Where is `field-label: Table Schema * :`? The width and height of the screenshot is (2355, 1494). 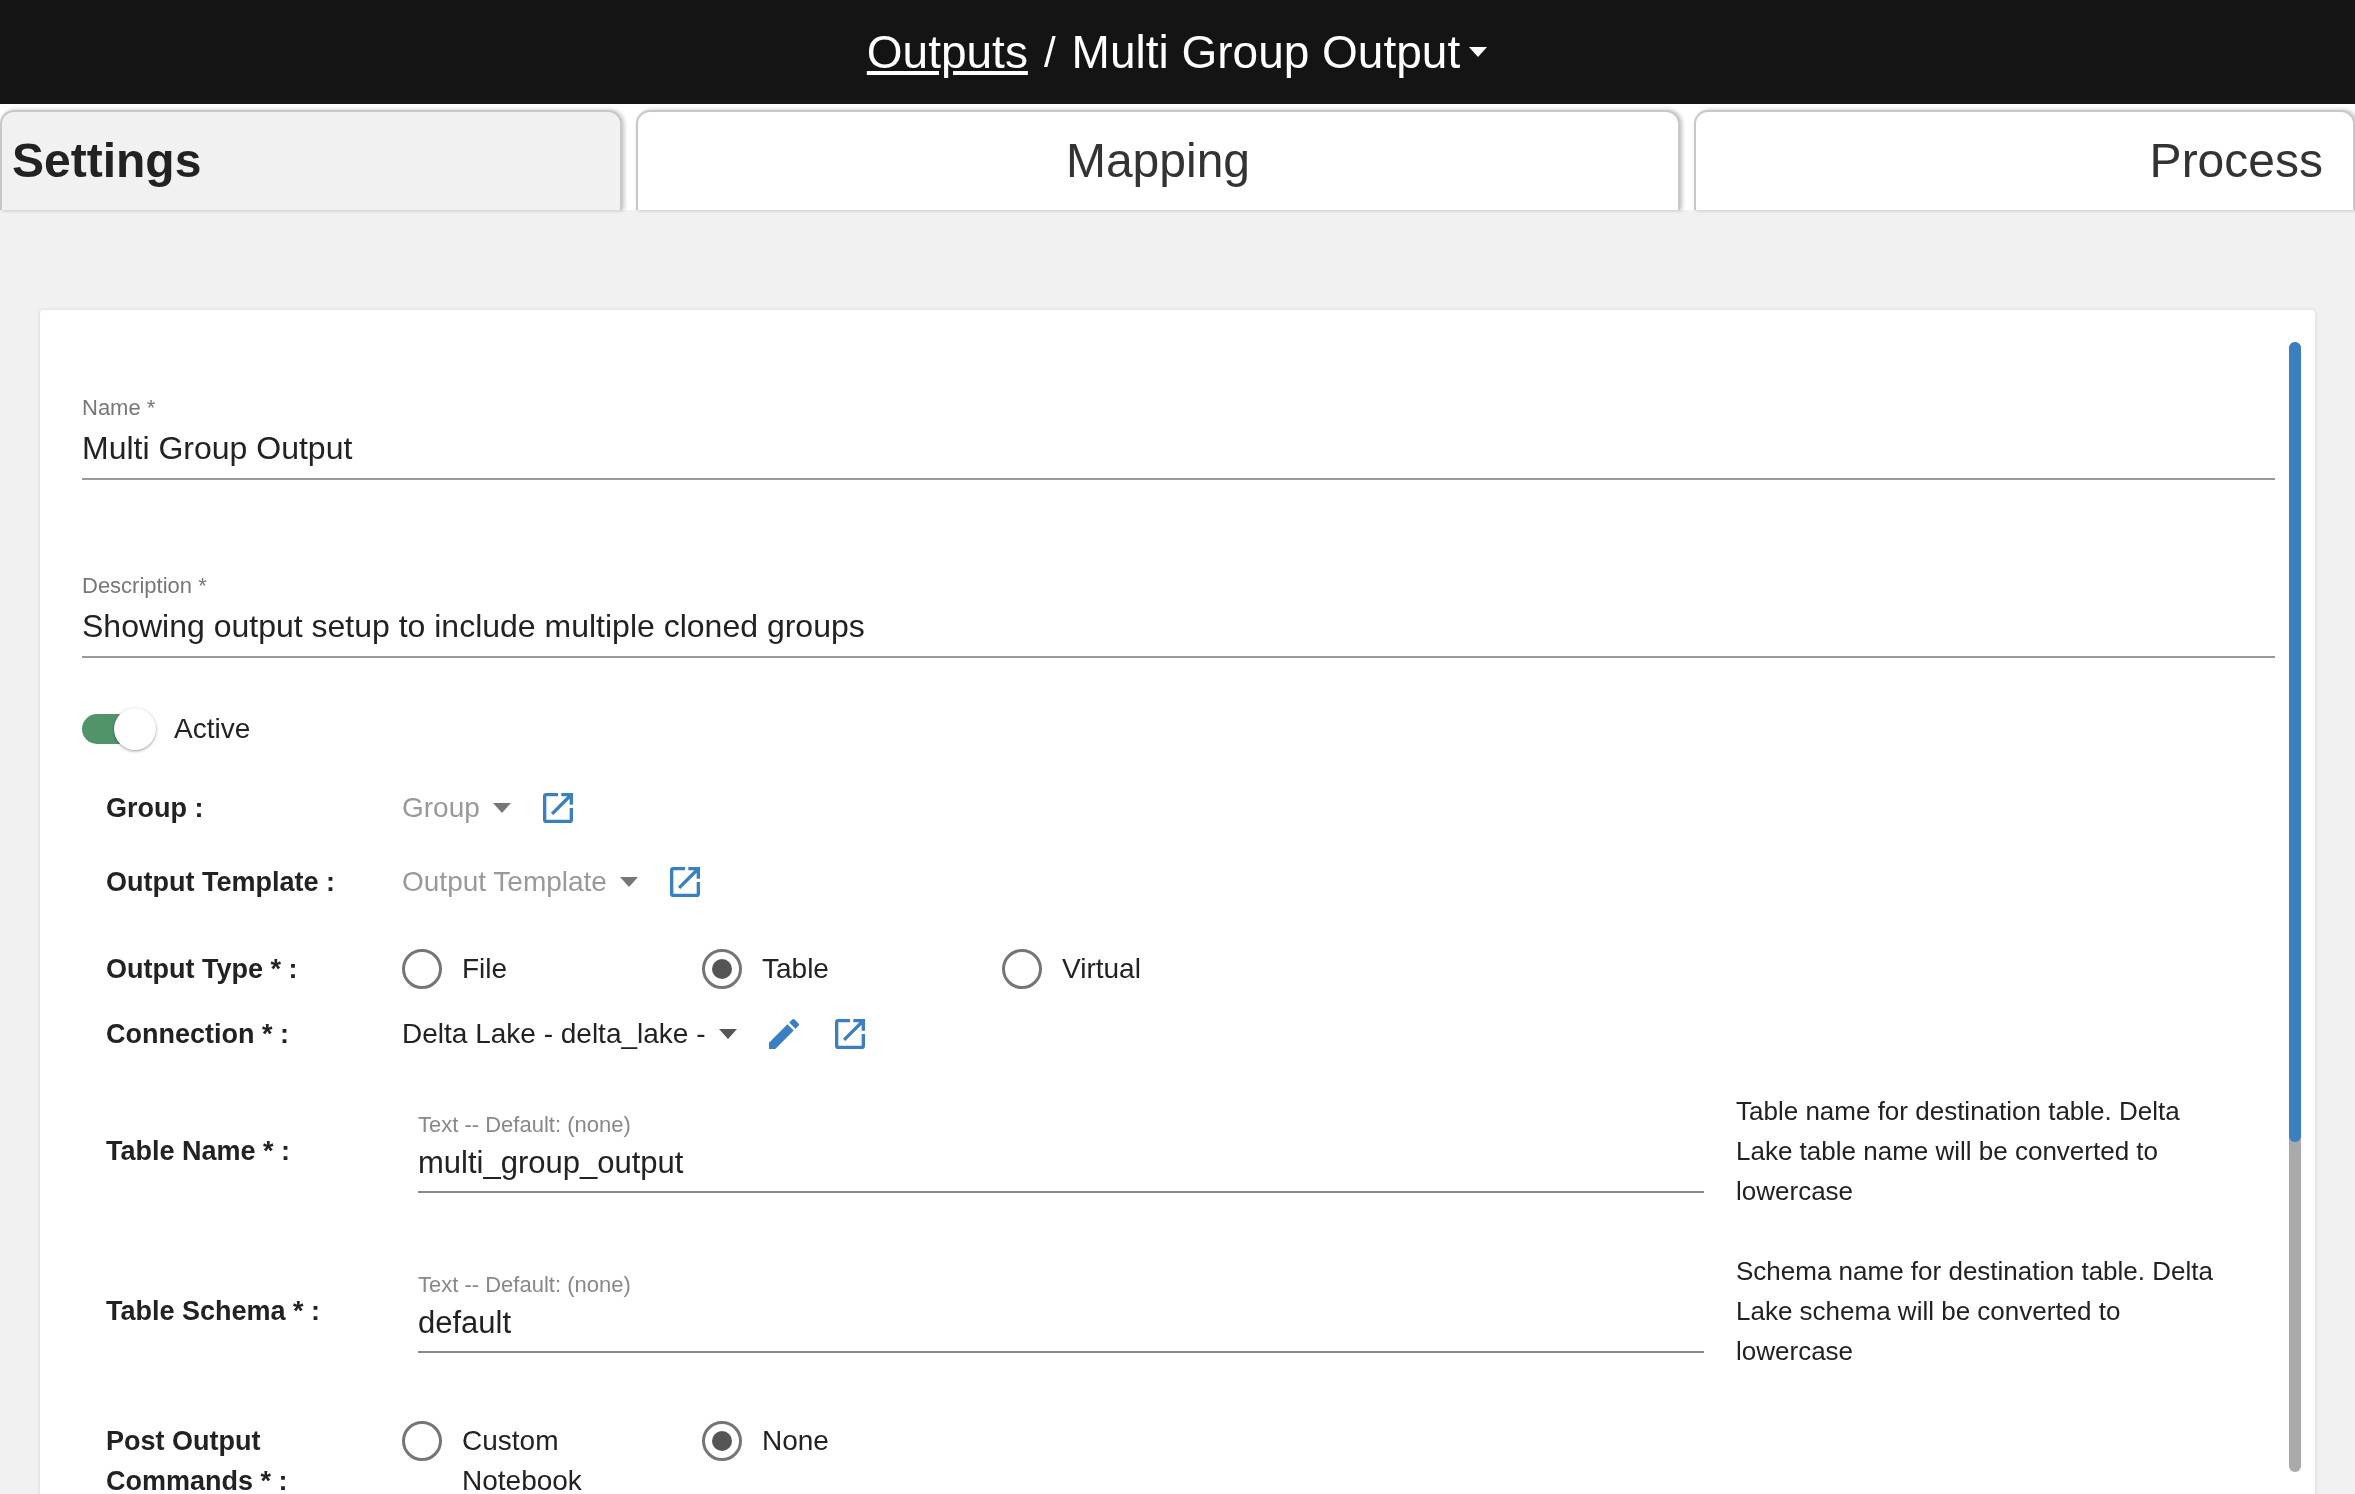 field-label: Table Schema * : is located at coordinates (214, 1311).